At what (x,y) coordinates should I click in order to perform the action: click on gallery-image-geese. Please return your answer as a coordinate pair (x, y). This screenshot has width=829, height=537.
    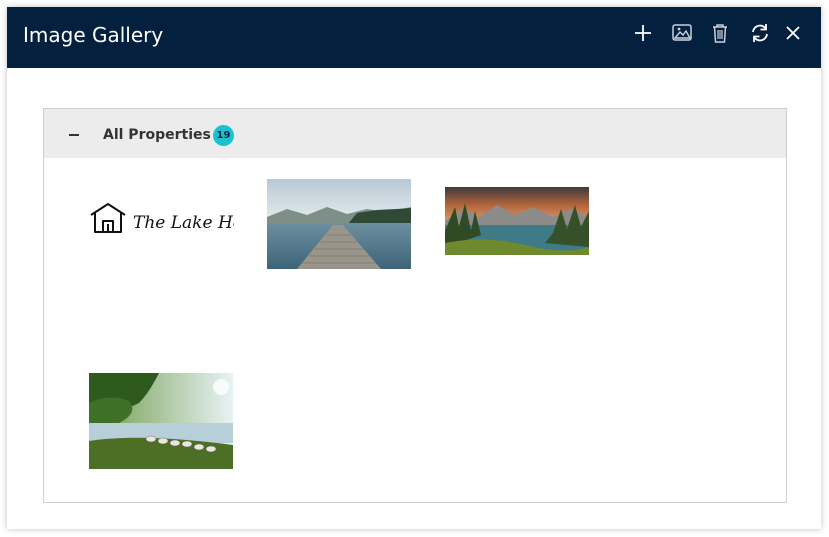
    Looking at the image, I should click on (161, 421).